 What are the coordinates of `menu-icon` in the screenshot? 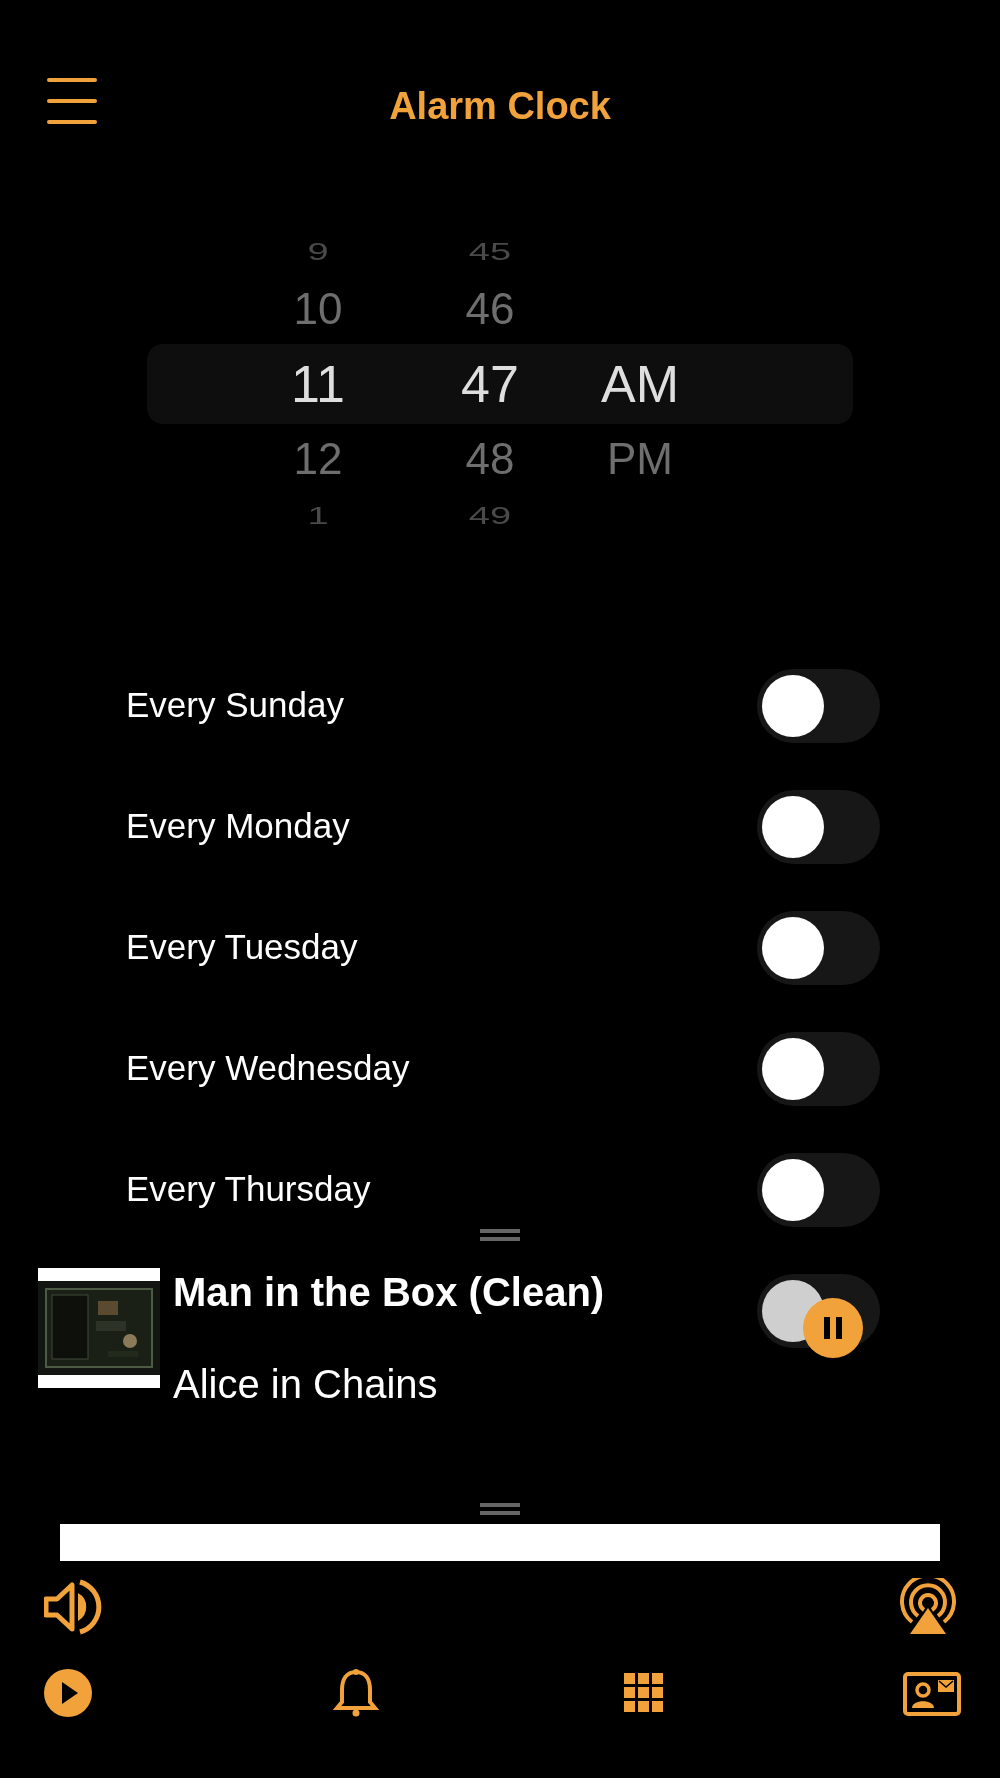 It's located at (72, 101).